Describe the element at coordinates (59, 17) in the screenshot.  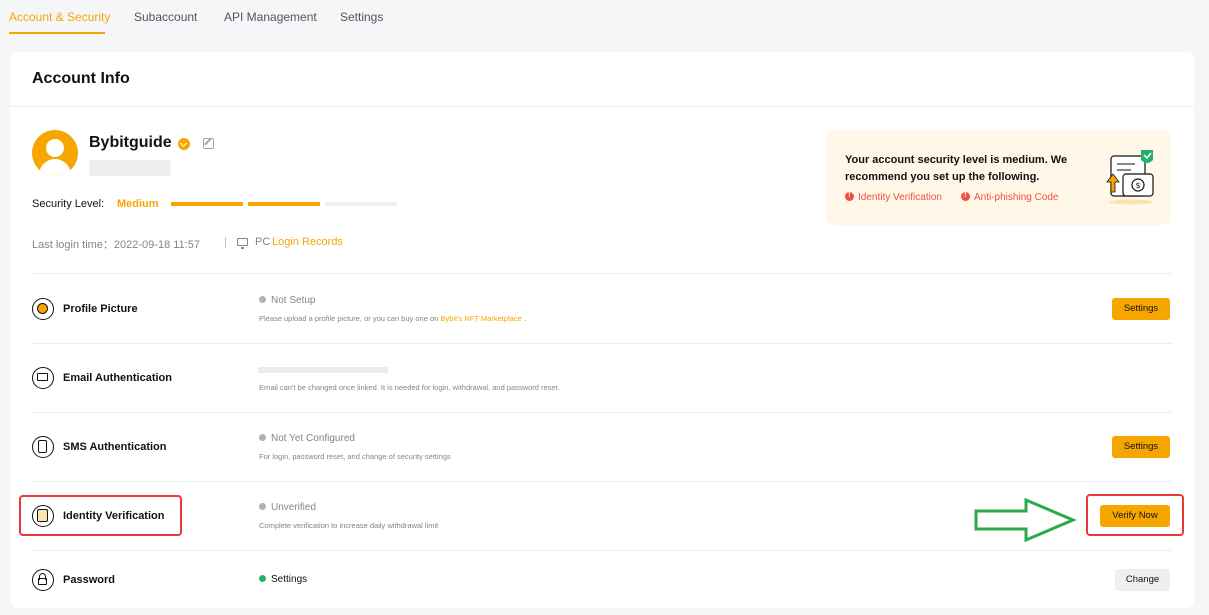
I see `tab-account-security: Account & Security` at that location.